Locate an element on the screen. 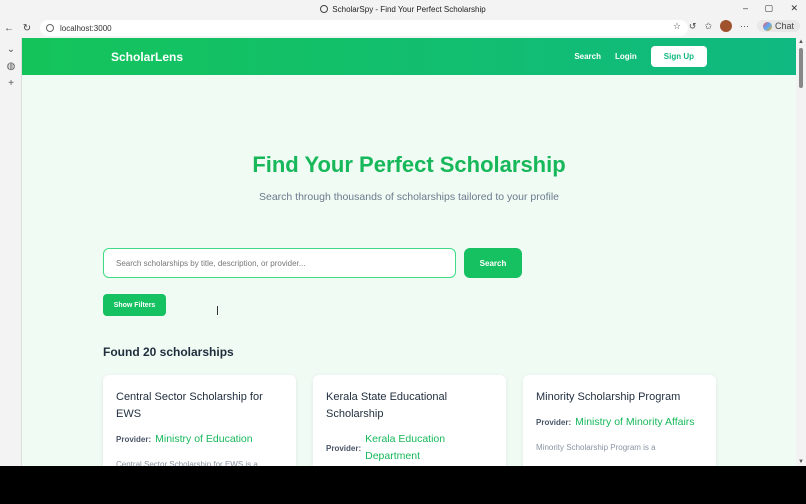 The height and width of the screenshot is (504, 806). info-icon is located at coordinates (50, 28).